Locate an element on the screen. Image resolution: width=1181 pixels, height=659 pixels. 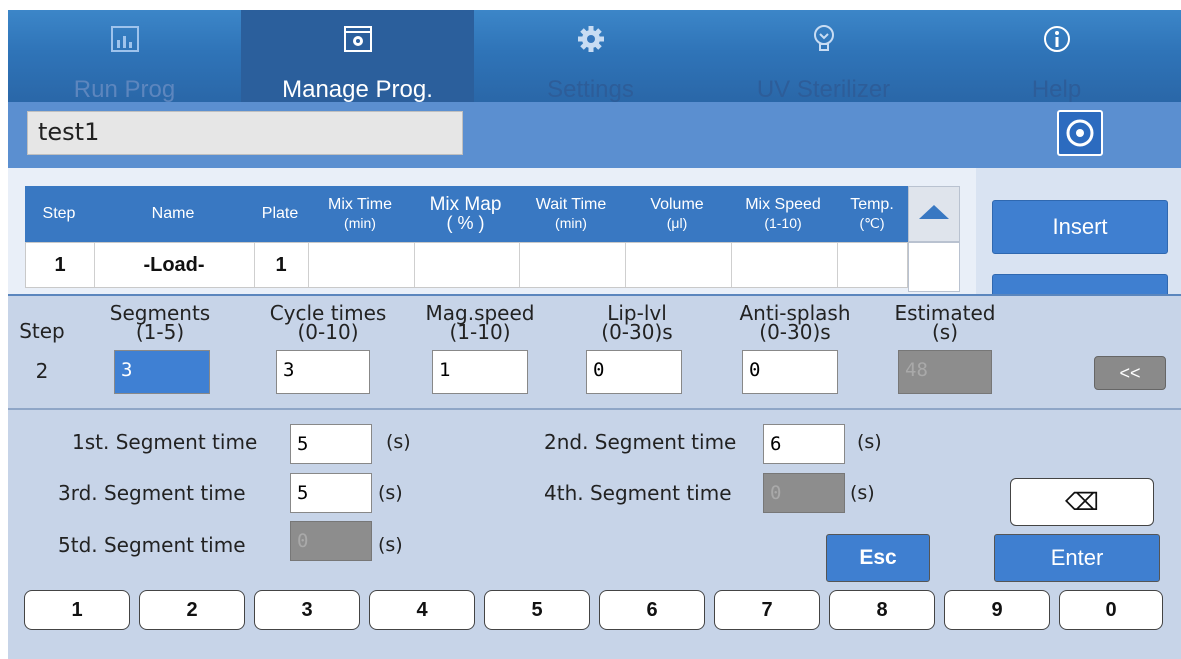
col-step: Step is located at coordinates (59, 213).